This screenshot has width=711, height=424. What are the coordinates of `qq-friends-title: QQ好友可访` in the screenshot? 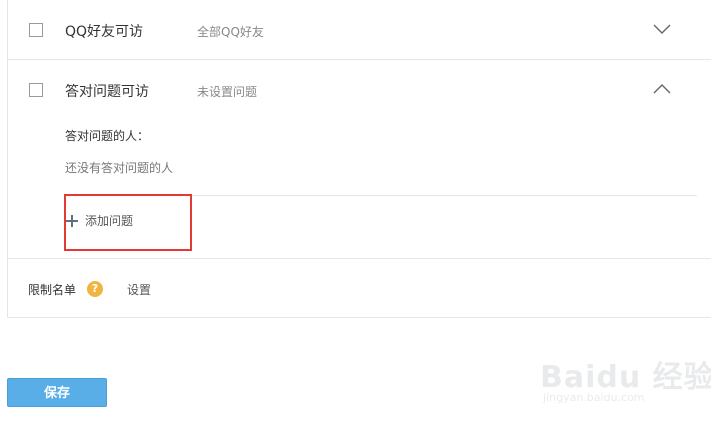 It's located at (104, 32).